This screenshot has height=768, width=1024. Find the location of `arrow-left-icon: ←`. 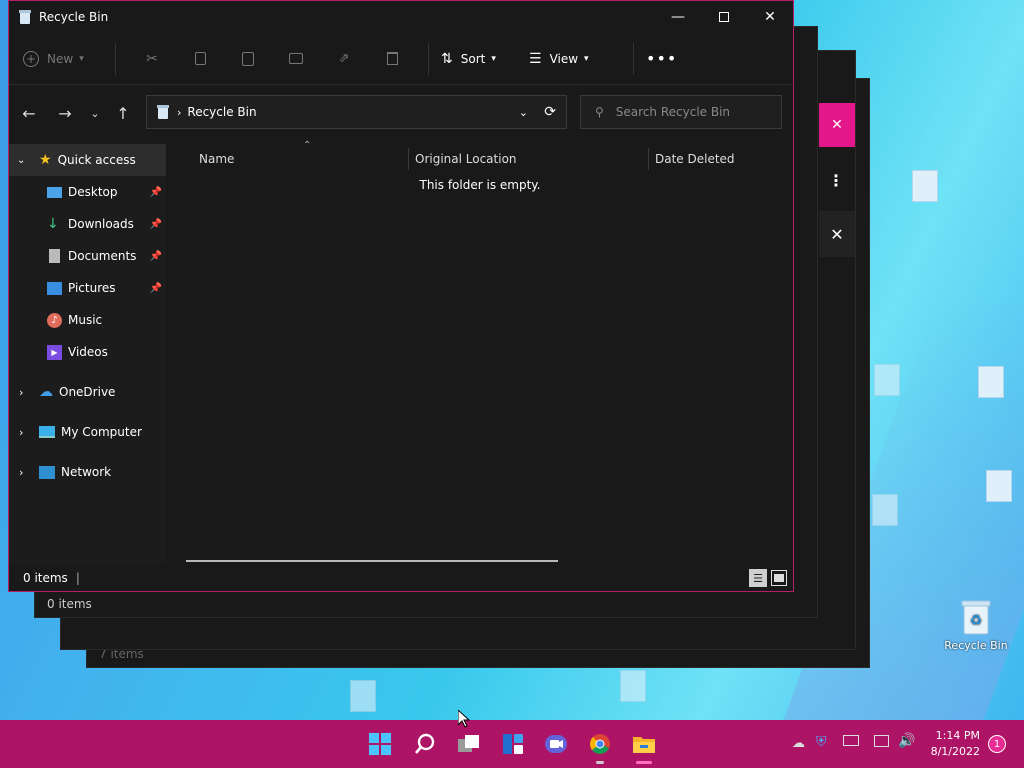

arrow-left-icon: ← is located at coordinates (29, 113).